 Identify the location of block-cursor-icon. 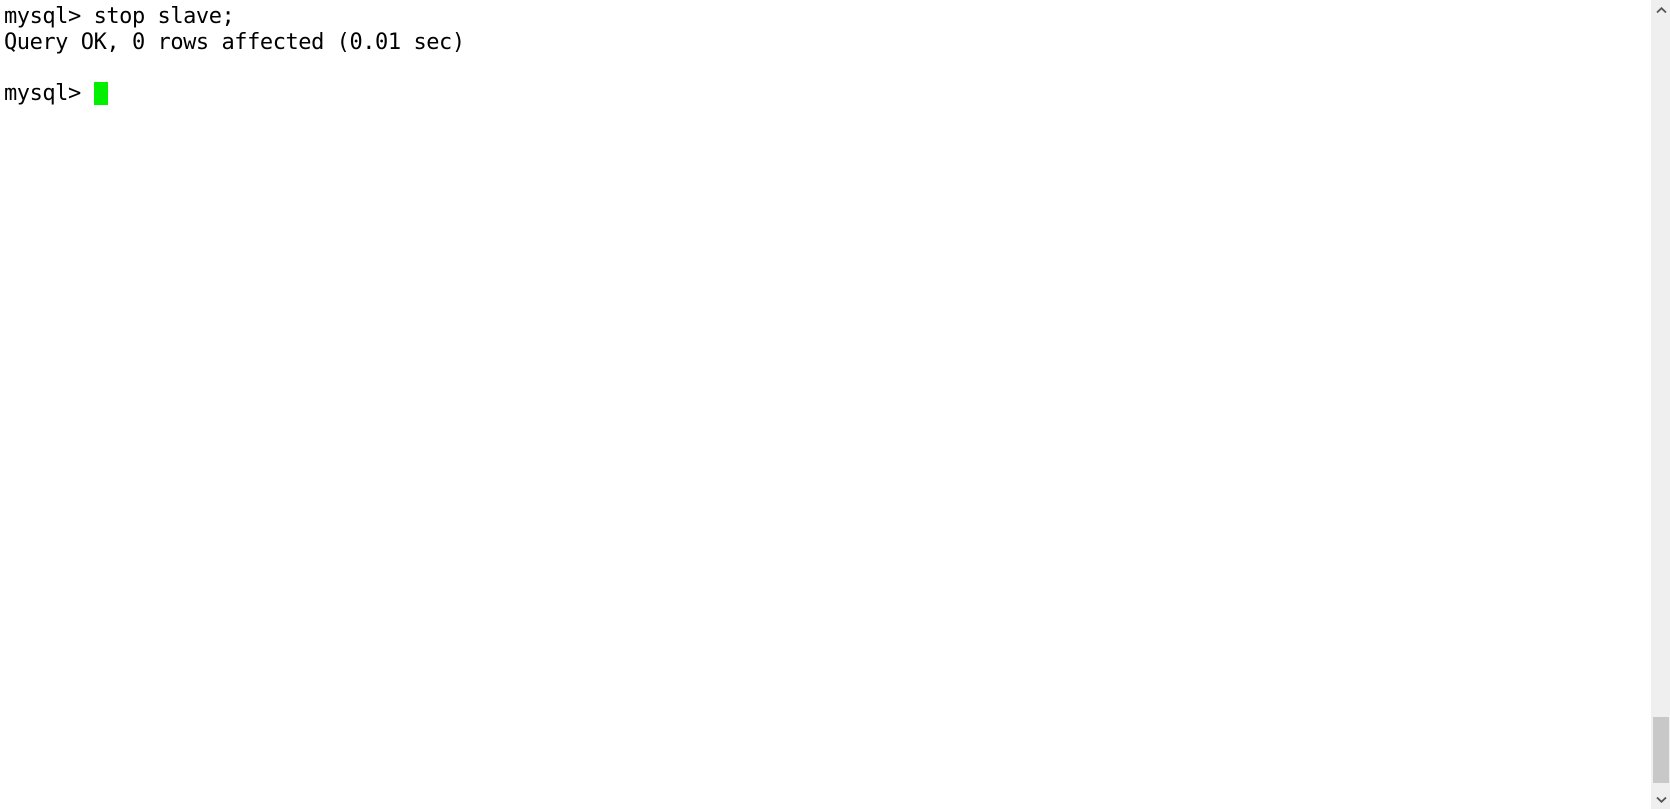
(100, 93).